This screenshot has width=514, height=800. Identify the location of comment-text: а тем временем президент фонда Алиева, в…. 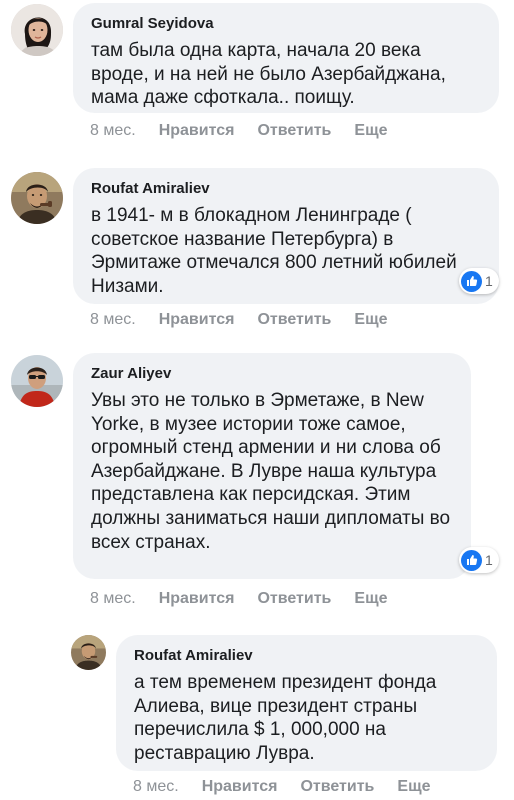
(285, 718).